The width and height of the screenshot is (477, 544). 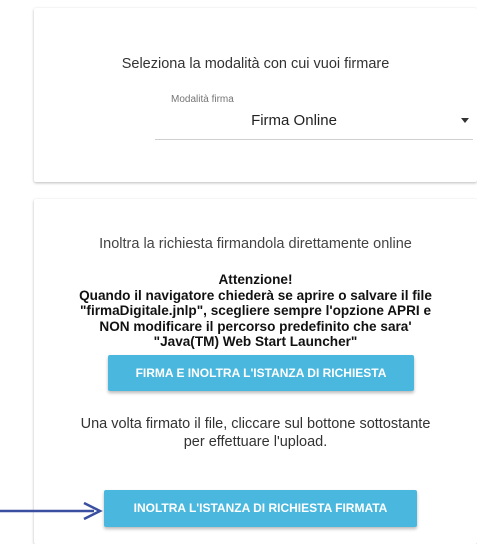 I want to click on caret-down-icon, so click(x=465, y=120).